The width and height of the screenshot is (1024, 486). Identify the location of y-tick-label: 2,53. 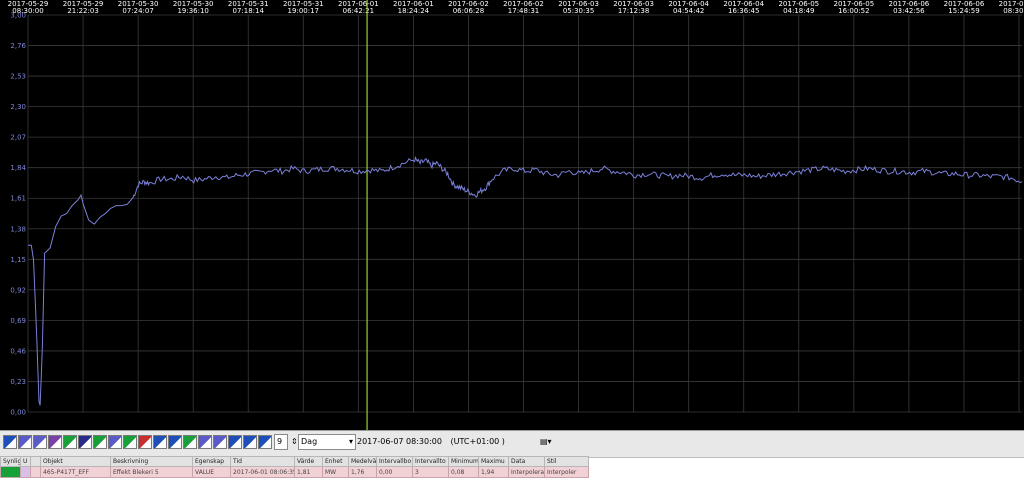
(18, 77).